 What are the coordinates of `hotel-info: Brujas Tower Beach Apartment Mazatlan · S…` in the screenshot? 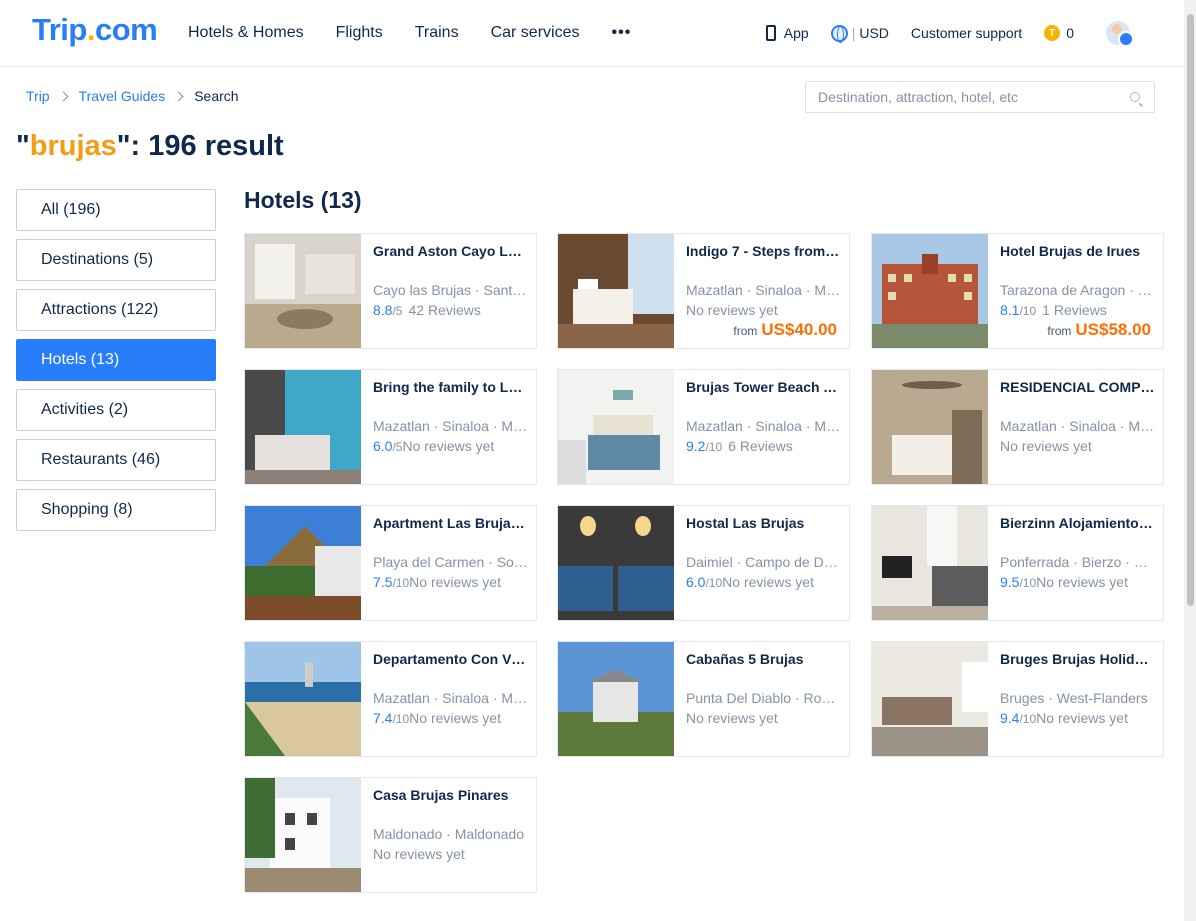 It's located at (763, 417).